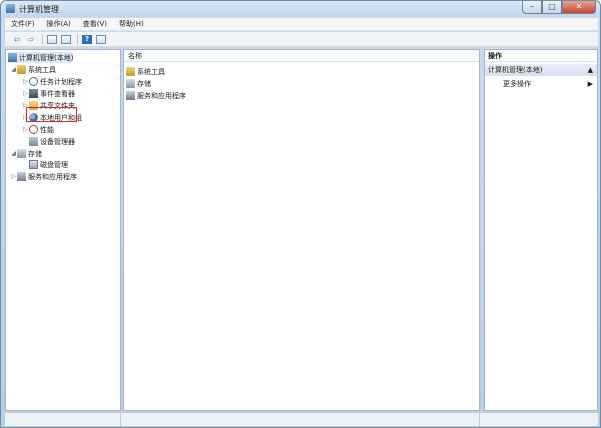 Image resolution: width=601 pixels, height=428 pixels. What do you see at coordinates (517, 84) in the screenshot?
I see `more-actions-label: 更多操作` at bounding box center [517, 84].